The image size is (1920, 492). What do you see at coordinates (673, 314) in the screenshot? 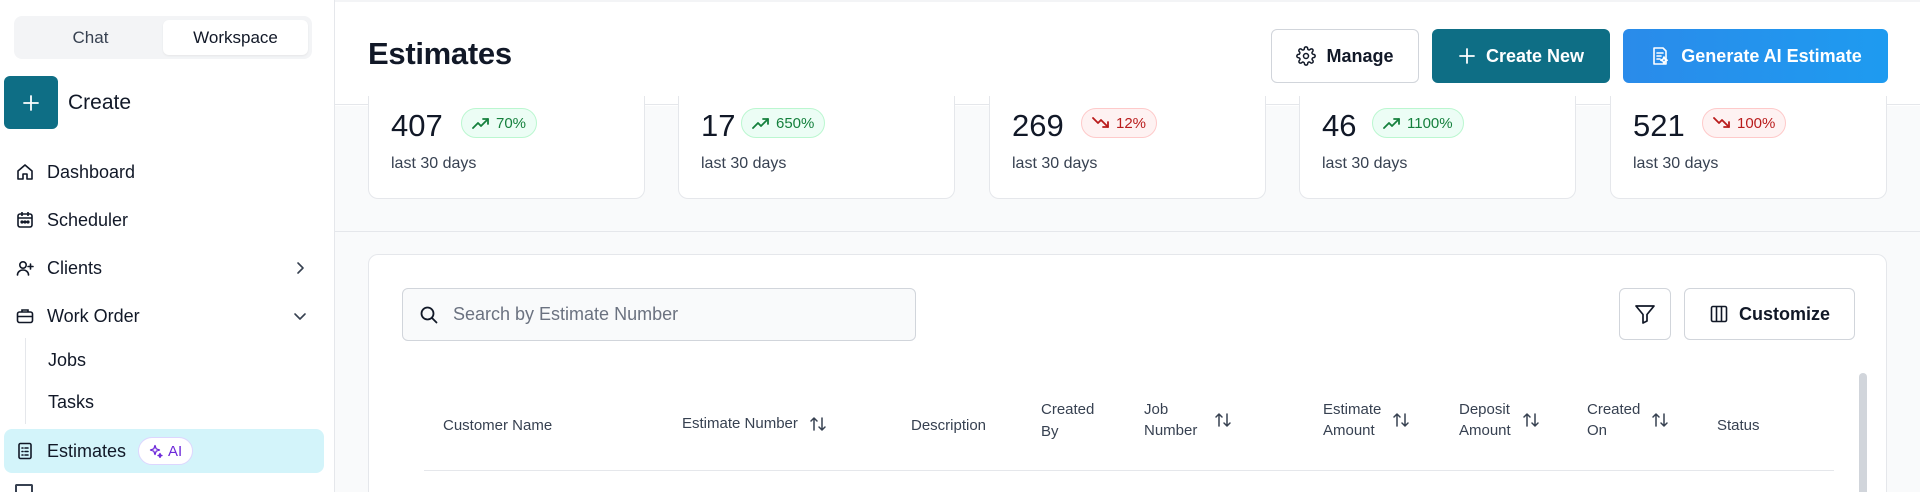
I see `search-input` at bounding box center [673, 314].